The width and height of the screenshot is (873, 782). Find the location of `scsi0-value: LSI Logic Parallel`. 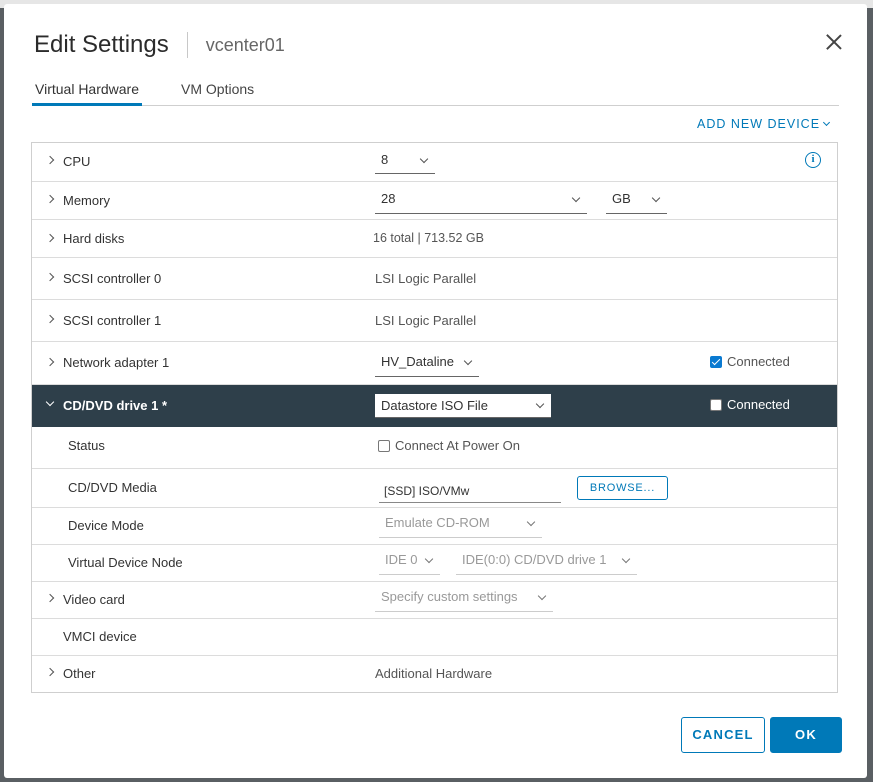

scsi0-value: LSI Logic Parallel is located at coordinates (426, 278).